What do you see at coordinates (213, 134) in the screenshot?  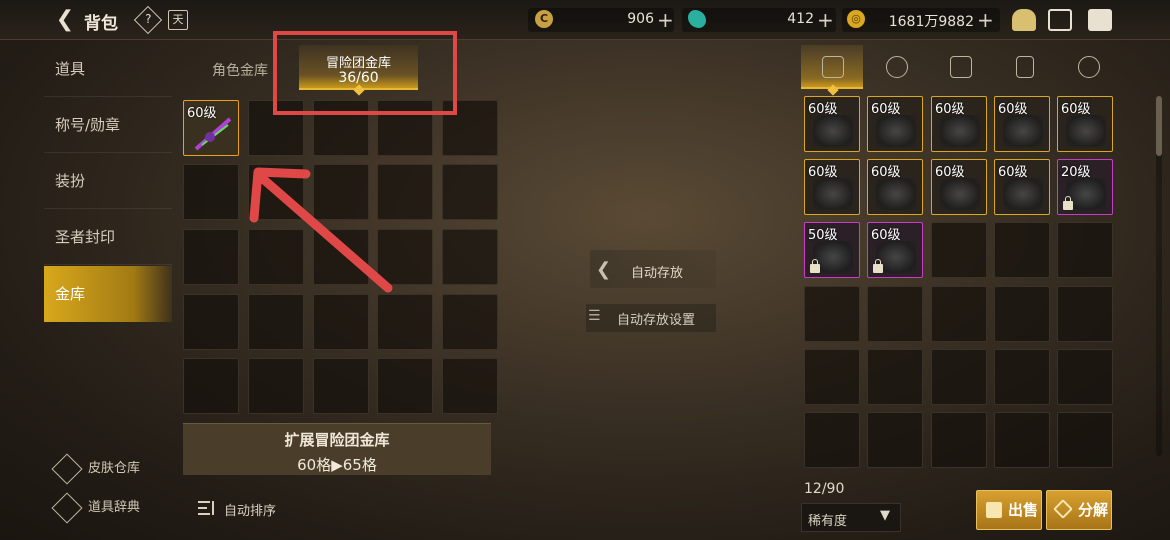 I see `weapon-icon` at bounding box center [213, 134].